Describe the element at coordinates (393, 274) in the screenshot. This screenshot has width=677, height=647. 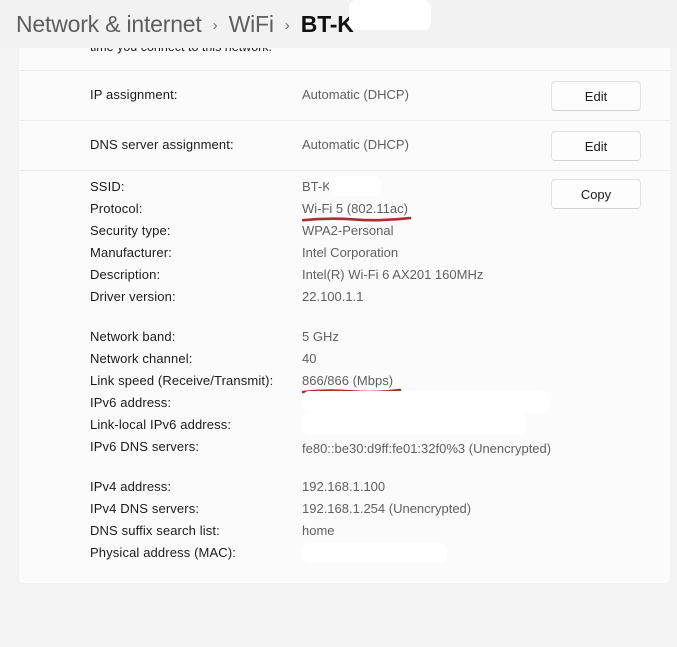
I see `property-value: Intel(R) Wi-Fi 6 AX201 160MHz` at that location.